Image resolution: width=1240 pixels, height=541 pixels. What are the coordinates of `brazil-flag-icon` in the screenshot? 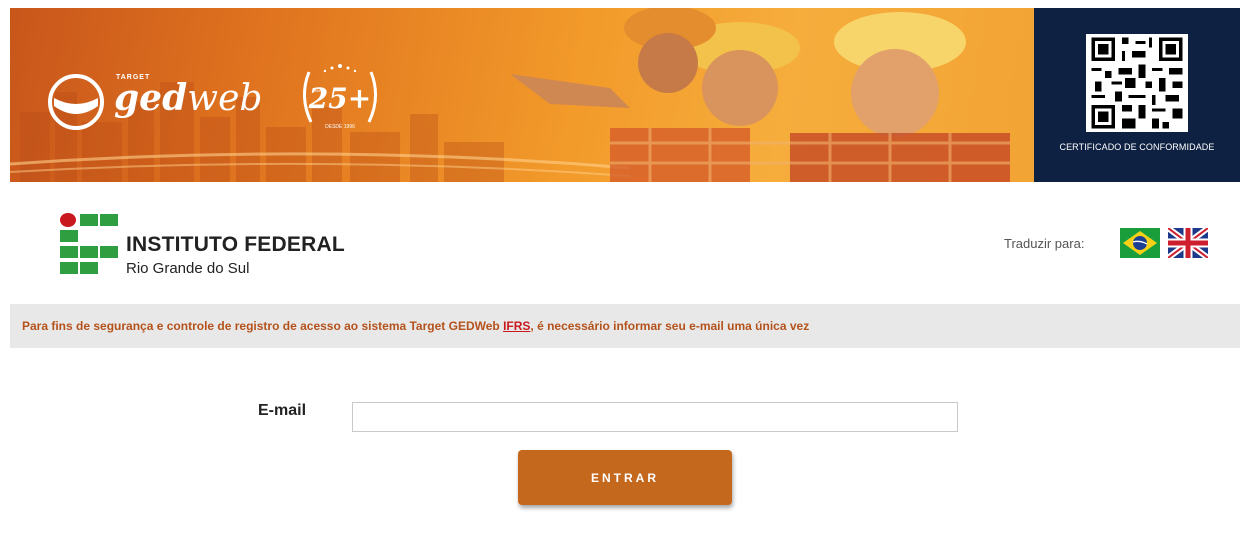 It's located at (1140, 243).